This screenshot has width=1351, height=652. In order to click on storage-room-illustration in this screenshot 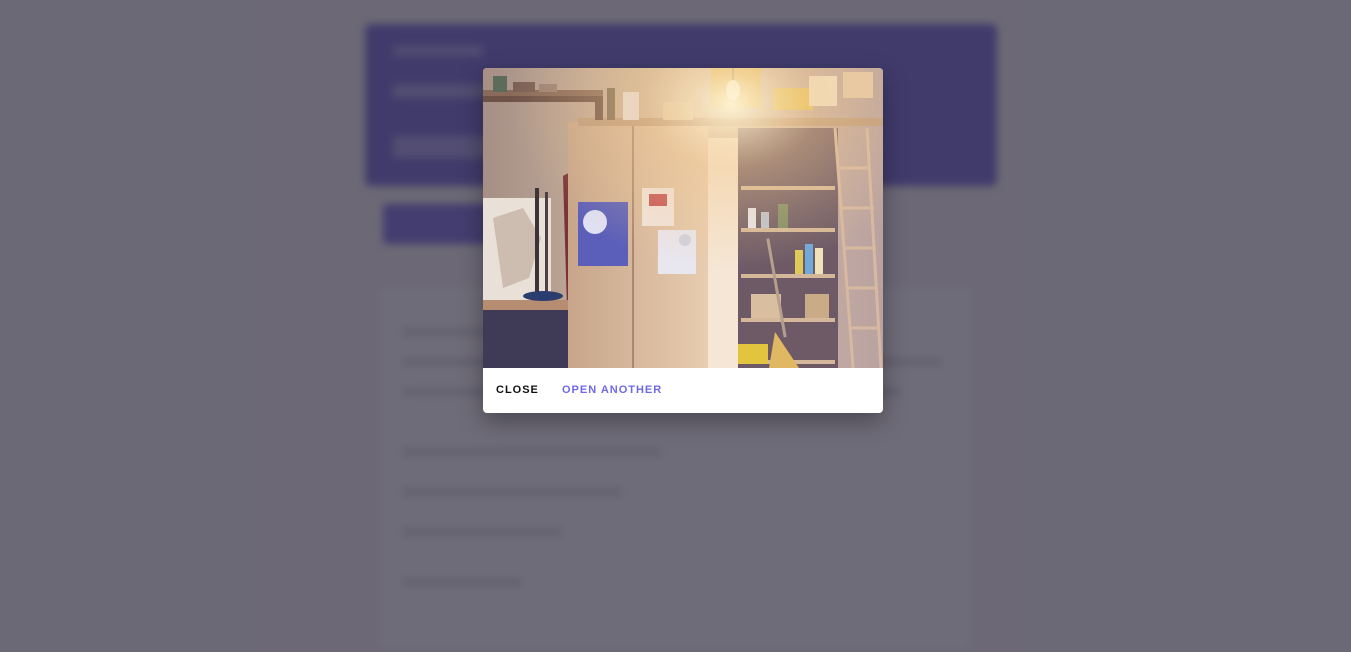, I will do `click(683, 218)`.